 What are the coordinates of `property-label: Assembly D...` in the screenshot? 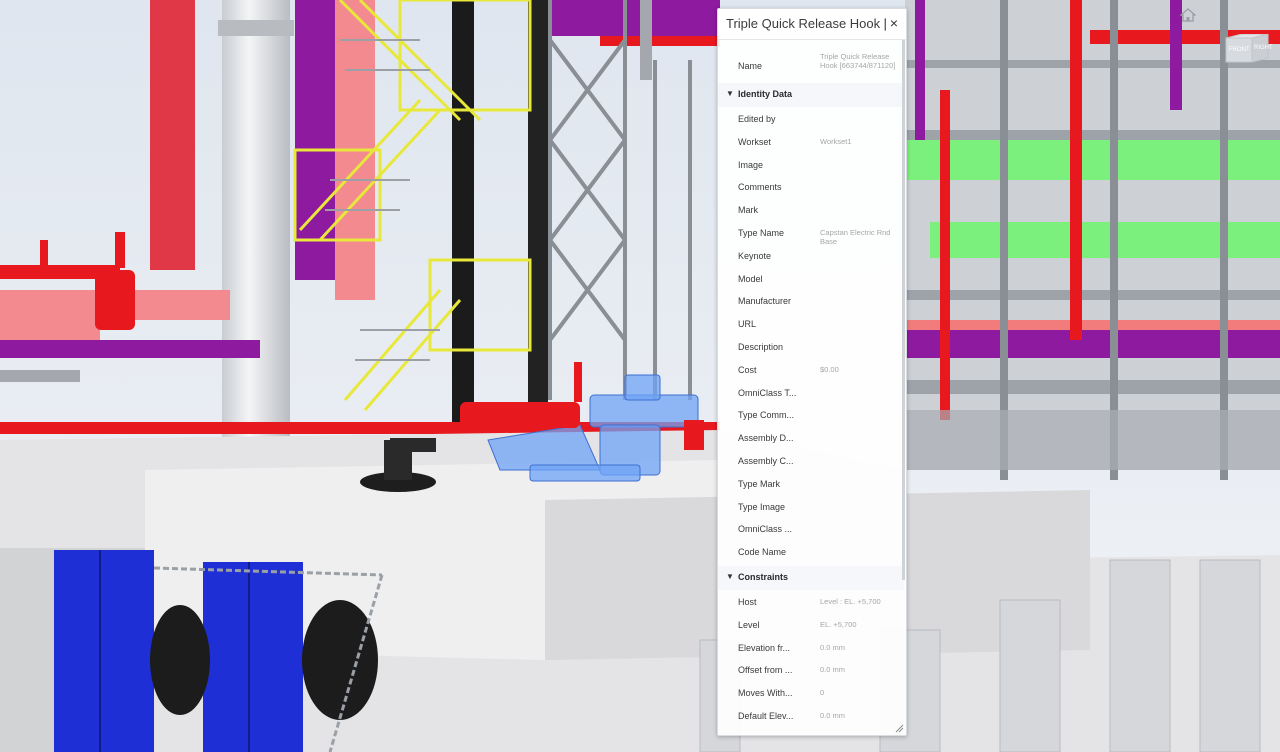 It's located at (766, 438).